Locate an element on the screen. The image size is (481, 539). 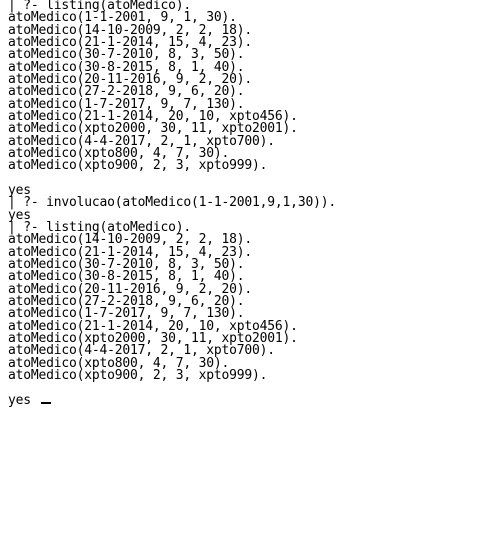
terminal-line: yes is located at coordinates (19, 400).